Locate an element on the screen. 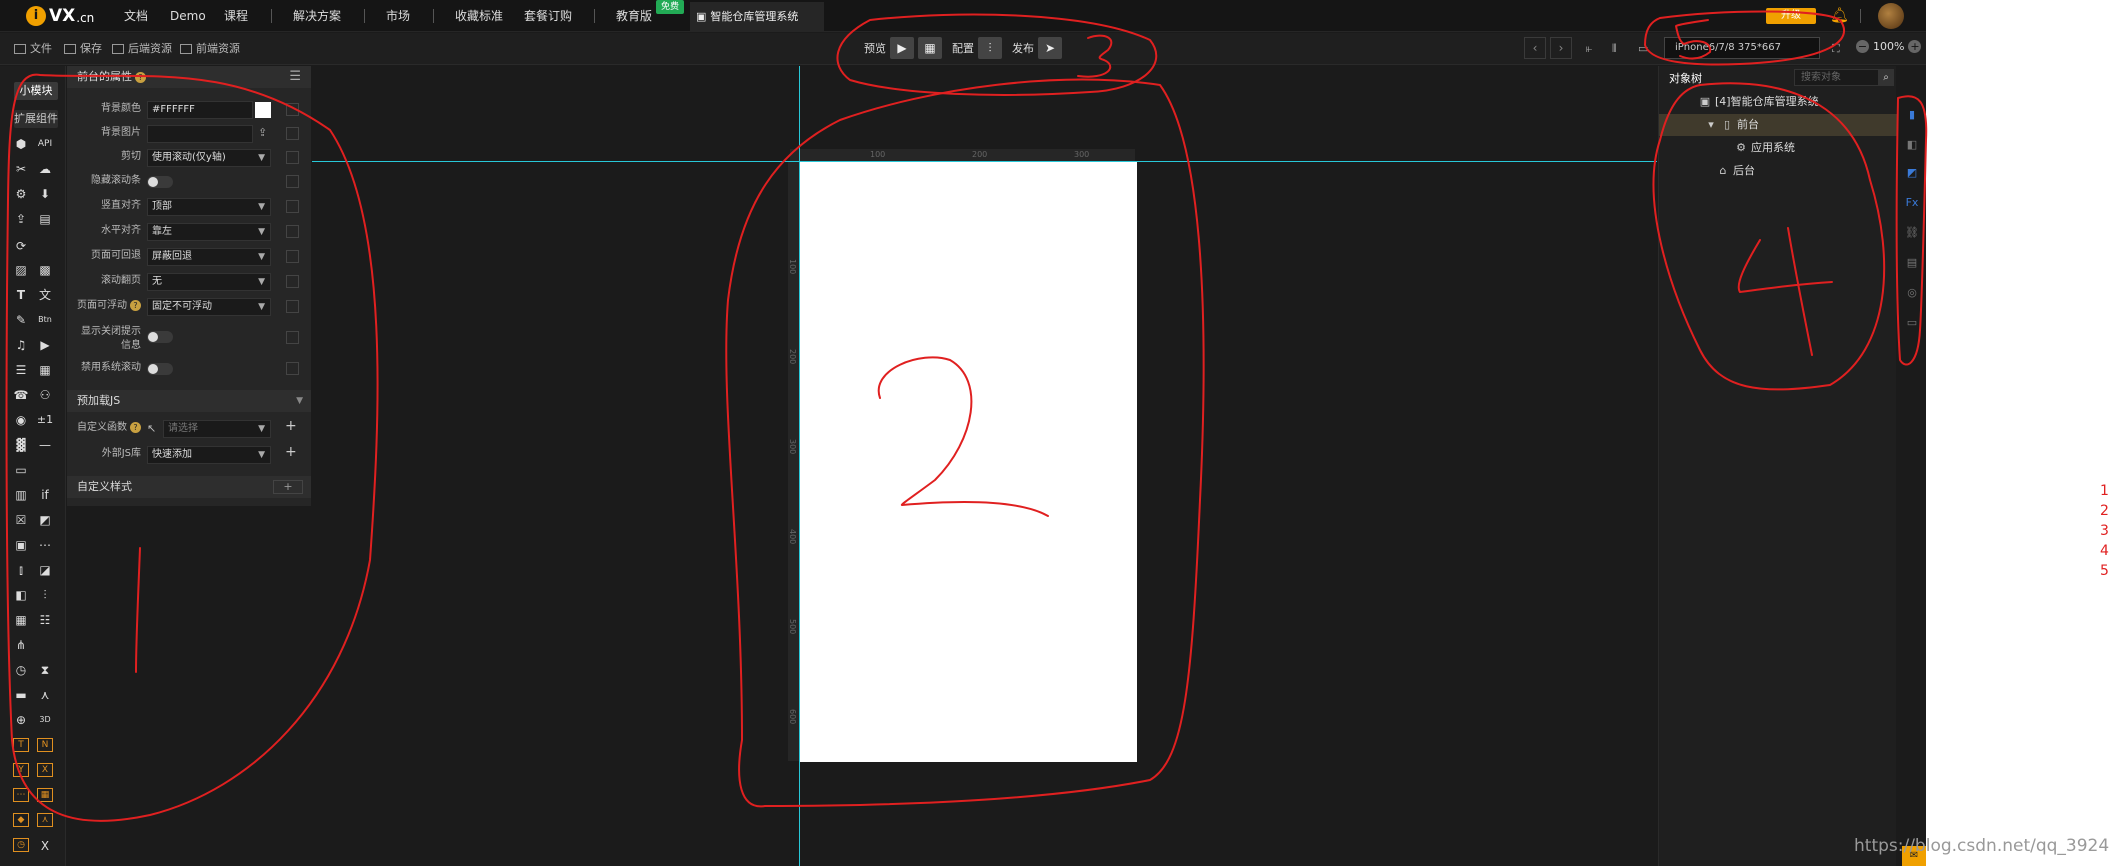 The image size is (2109, 866). send-button: ➤ is located at coordinates (1050, 48).